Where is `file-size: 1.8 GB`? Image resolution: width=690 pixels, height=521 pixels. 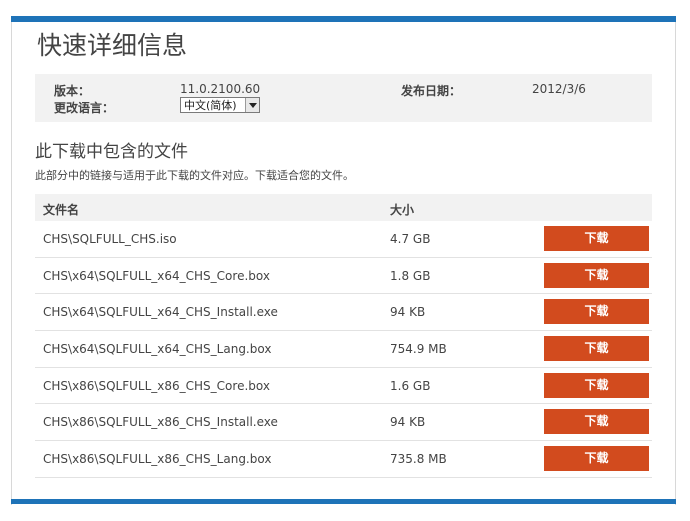
file-size: 1.8 GB is located at coordinates (410, 275).